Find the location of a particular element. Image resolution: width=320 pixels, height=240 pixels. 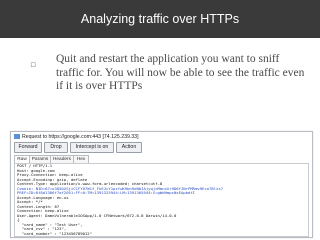

request-icon is located at coordinates (17, 136).